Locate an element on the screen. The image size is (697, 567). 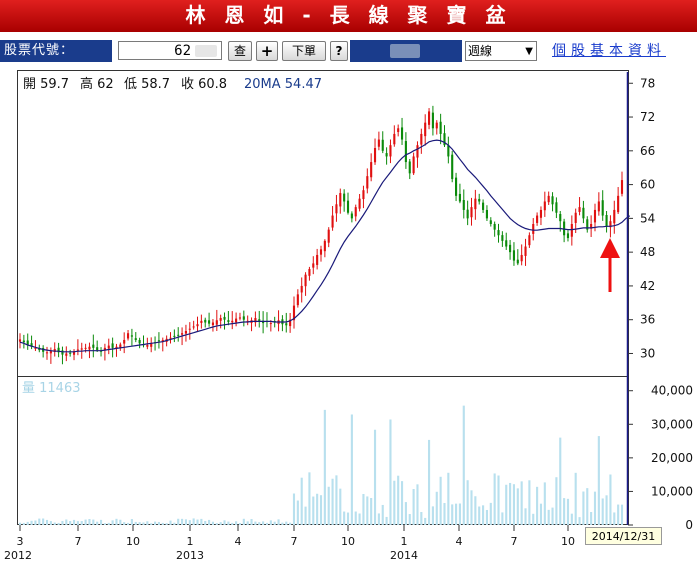
x-tick-label: 4 is located at coordinates (459, 541).